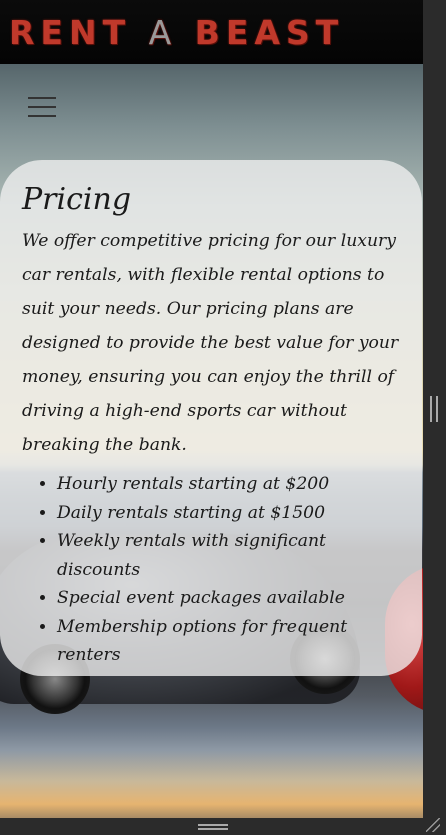 Image resolution: width=446 pixels, height=835 pixels. I want to click on logo-word-rent: RENT, so click(70, 32).